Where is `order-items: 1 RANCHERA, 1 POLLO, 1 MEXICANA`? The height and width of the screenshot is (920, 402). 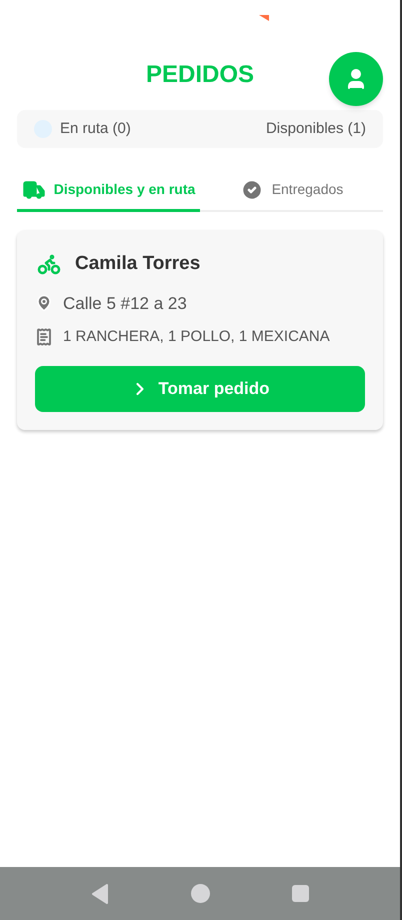 order-items: 1 RANCHERA, 1 POLLO, 1 MEXICANA is located at coordinates (196, 337).